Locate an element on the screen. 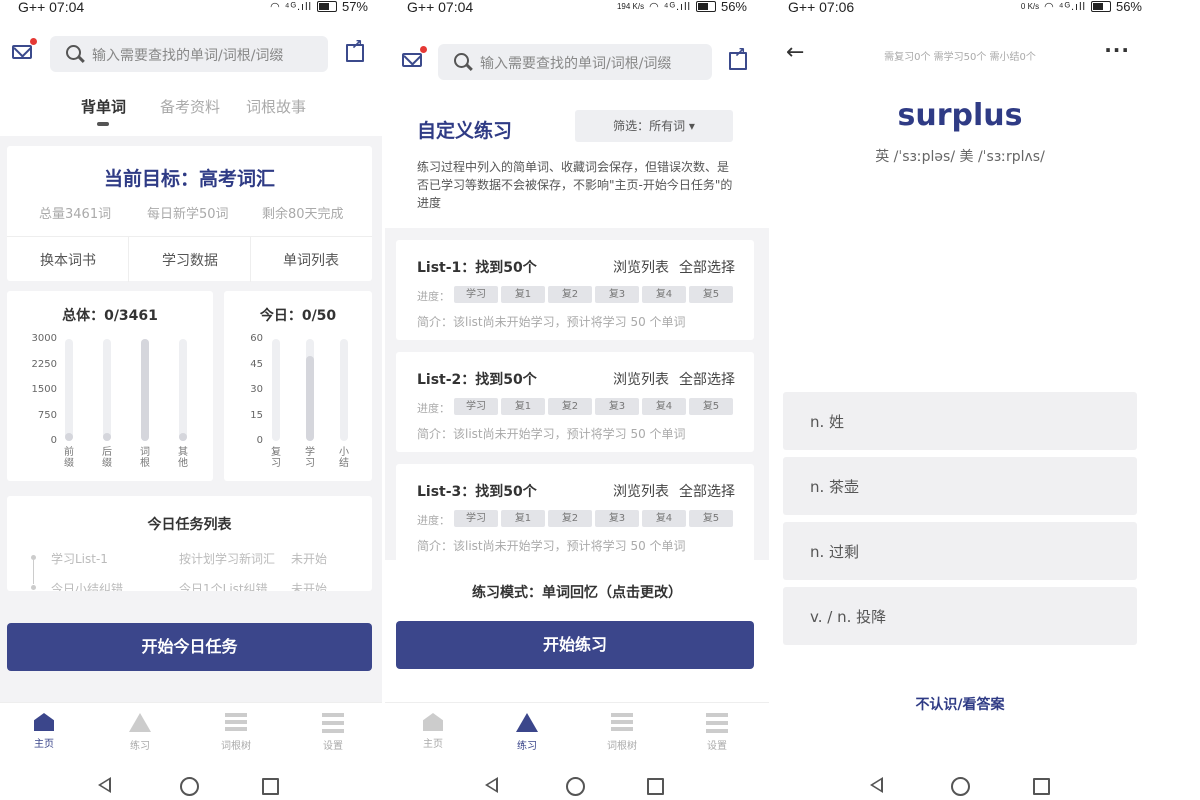  task-status: 未开始 is located at coordinates (309, 586).